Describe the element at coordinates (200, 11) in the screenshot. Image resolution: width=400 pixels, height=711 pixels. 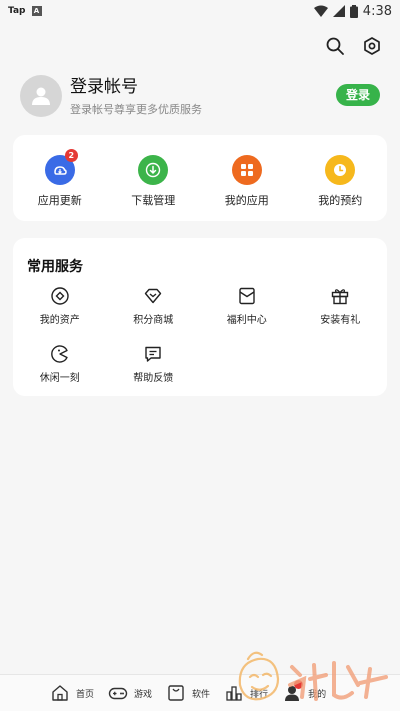
I see `status-bar: Tap A 4:38` at that location.